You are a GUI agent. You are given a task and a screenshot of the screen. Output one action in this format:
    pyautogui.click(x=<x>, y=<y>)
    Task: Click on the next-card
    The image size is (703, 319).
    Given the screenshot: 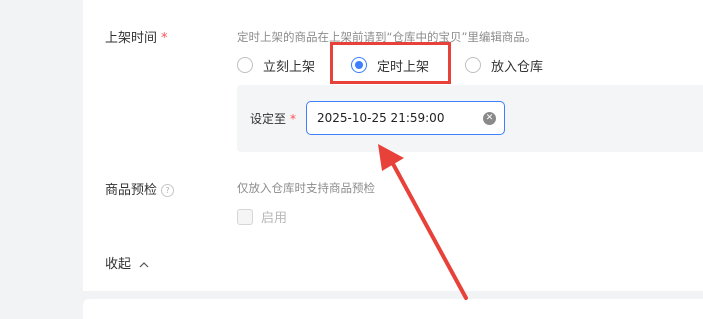 What is the action you would take?
    pyautogui.click(x=393, y=309)
    